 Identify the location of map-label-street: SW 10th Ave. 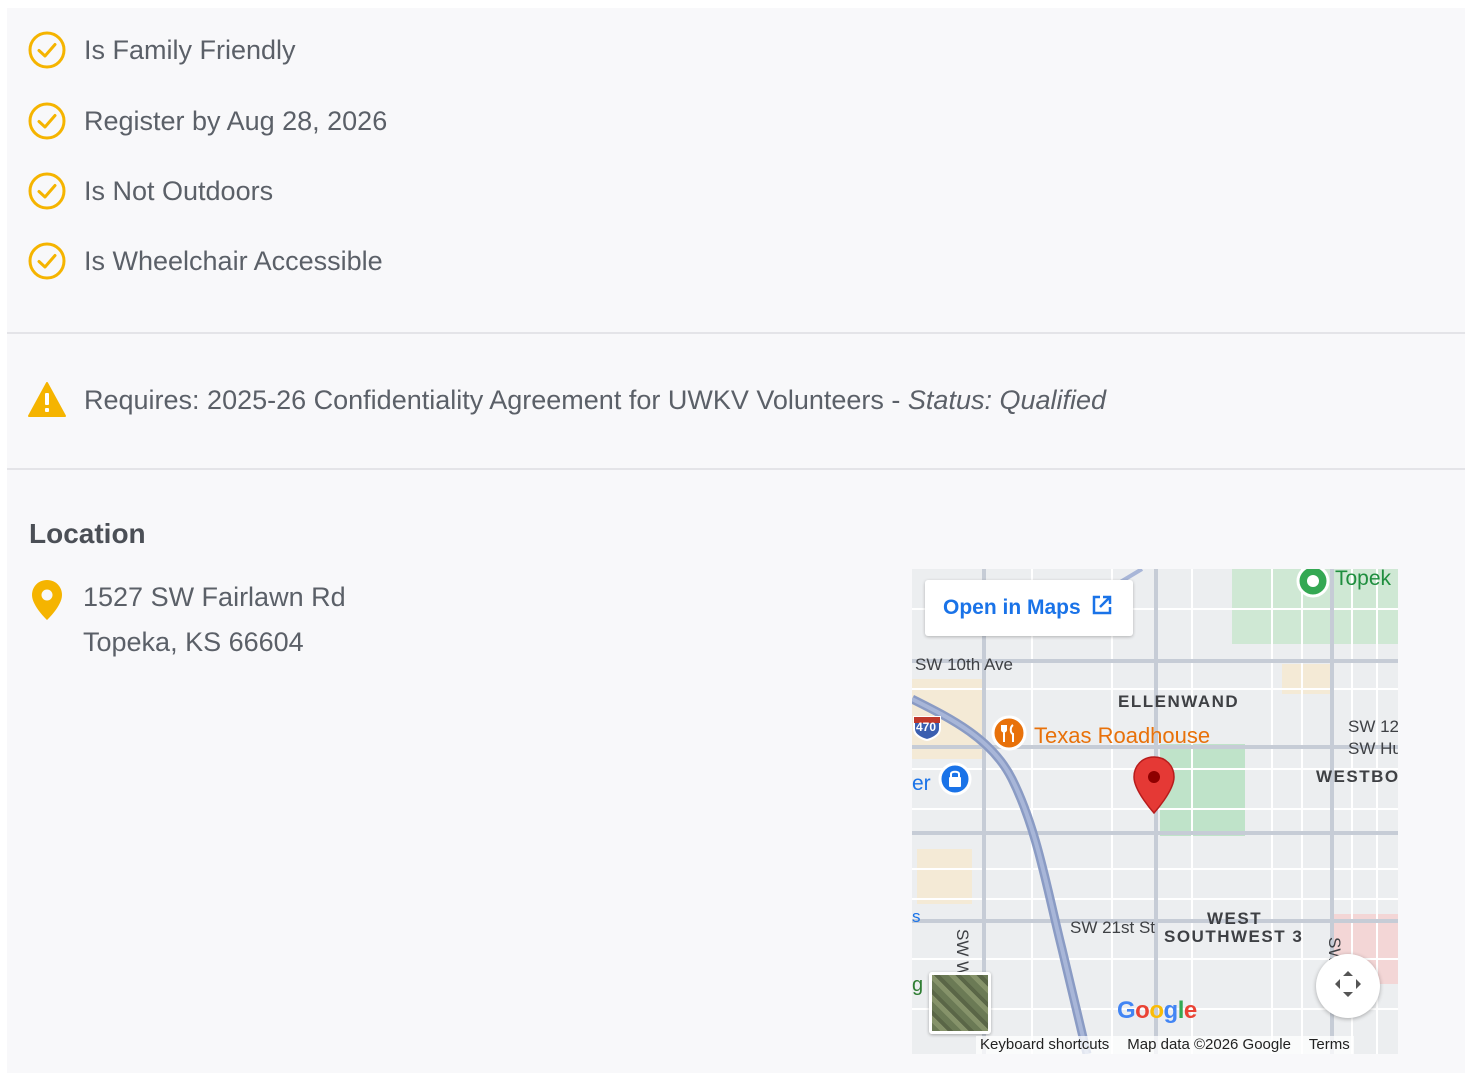
(964, 664).